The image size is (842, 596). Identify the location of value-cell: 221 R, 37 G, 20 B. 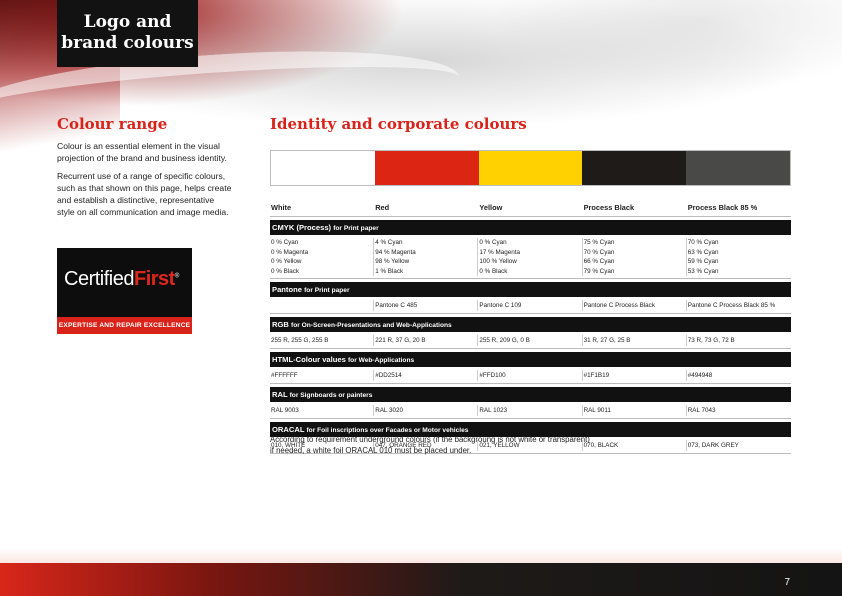
(426, 340).